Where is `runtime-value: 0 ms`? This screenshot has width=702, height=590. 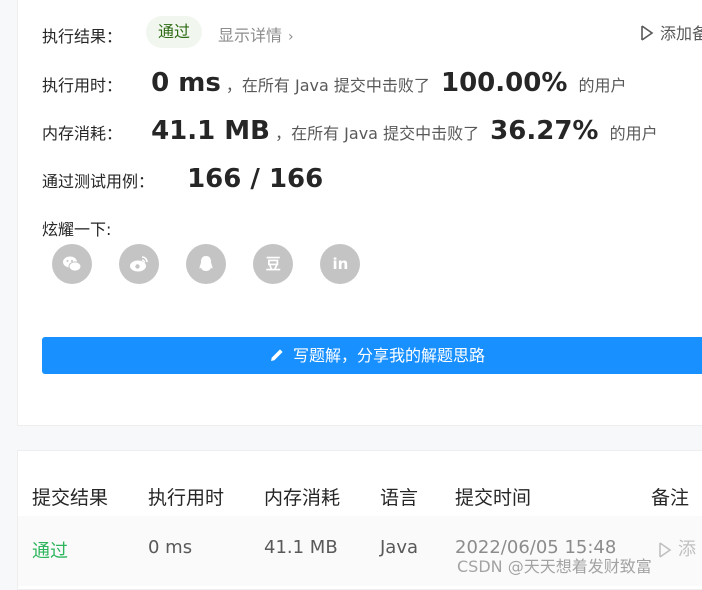 runtime-value: 0 ms is located at coordinates (186, 83).